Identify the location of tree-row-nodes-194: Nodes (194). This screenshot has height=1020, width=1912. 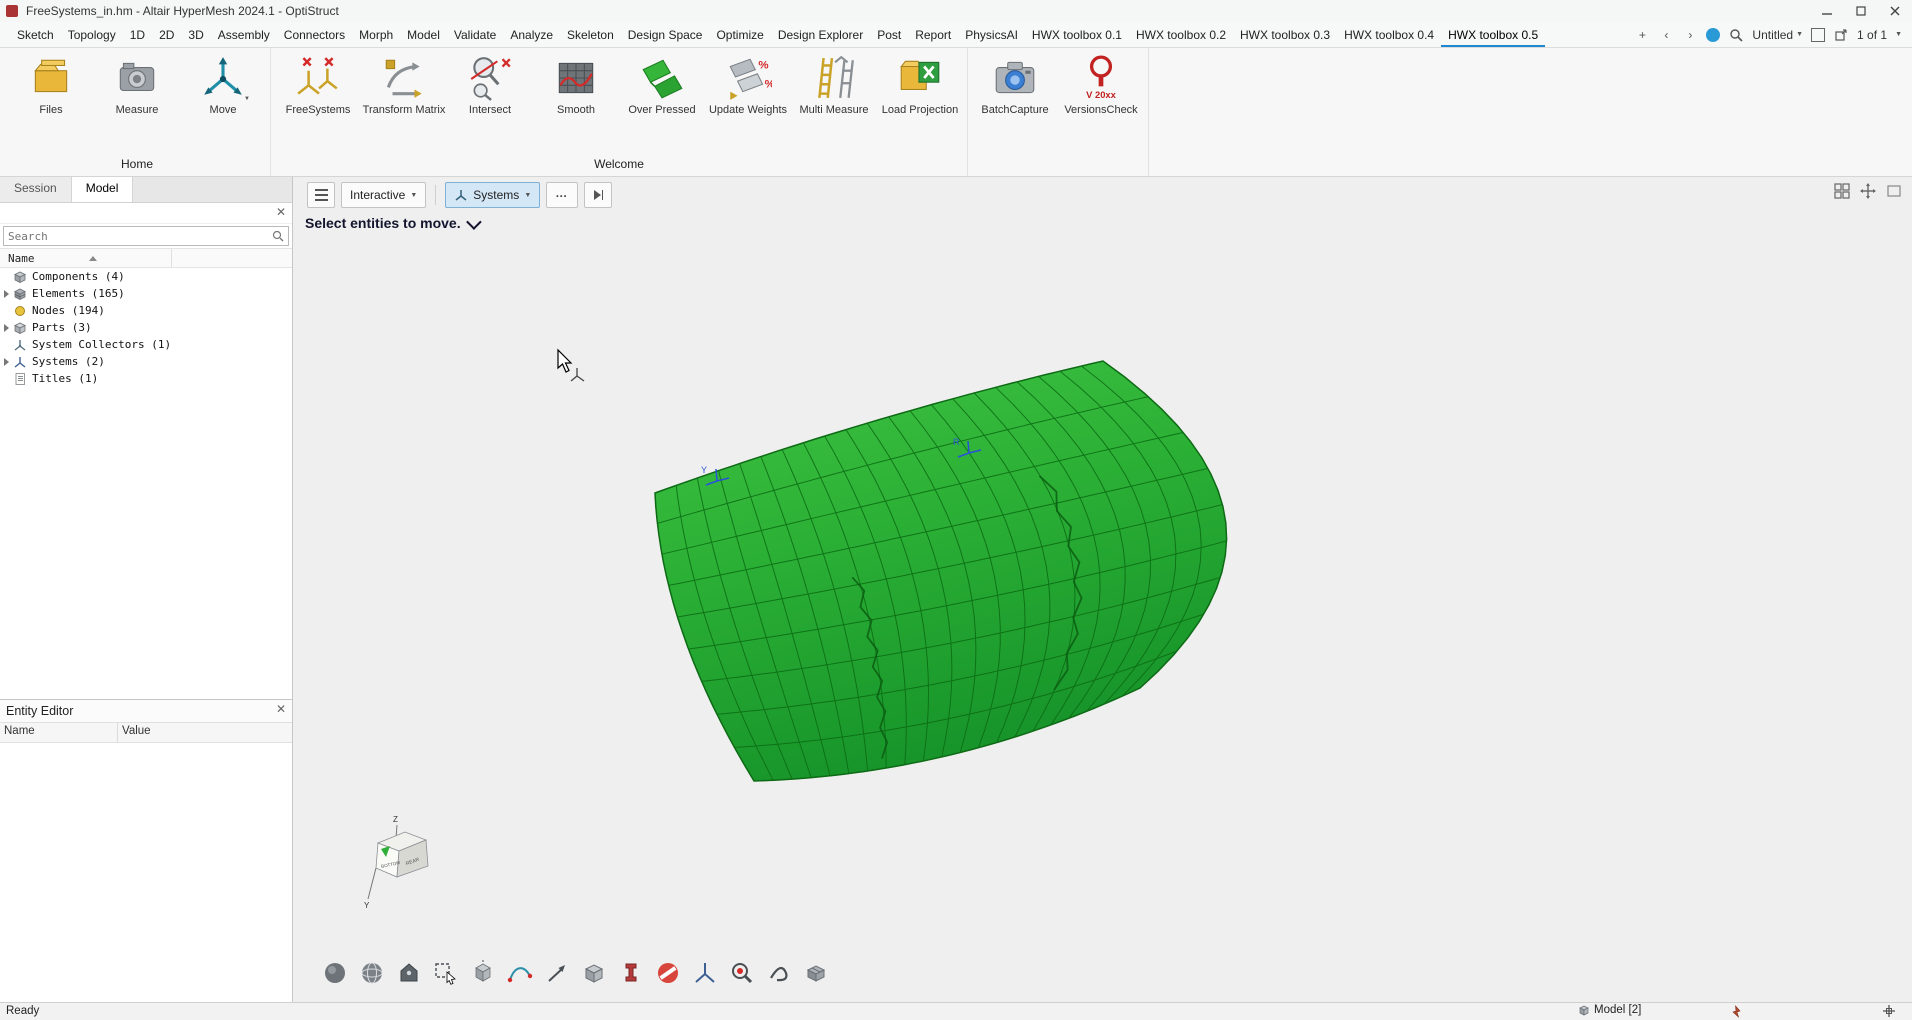
(146, 310).